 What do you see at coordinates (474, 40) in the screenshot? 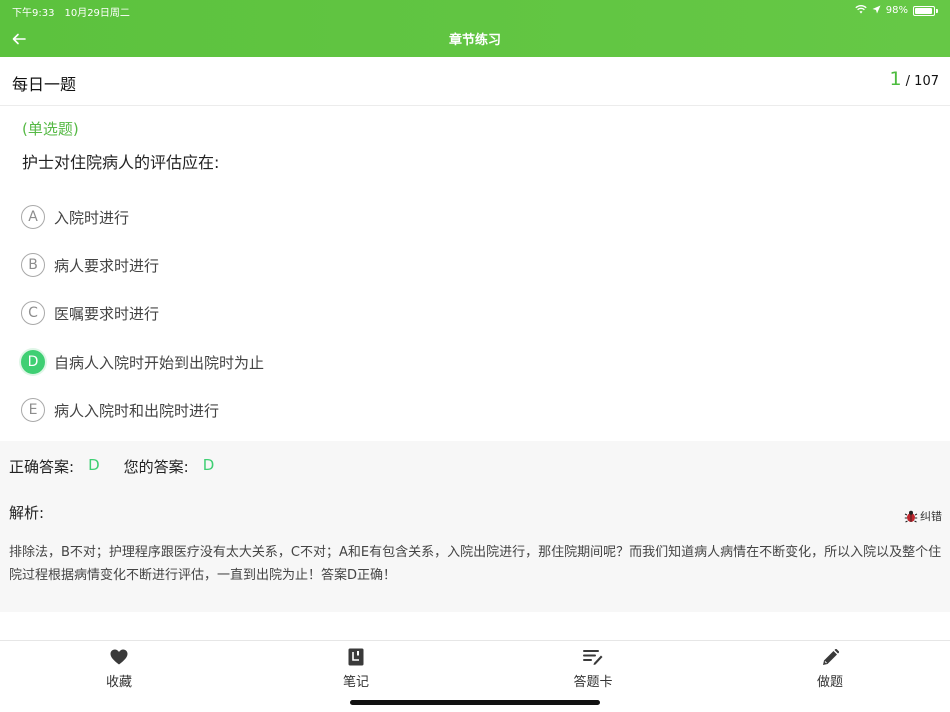
I see `page-title: 章节练习` at bounding box center [474, 40].